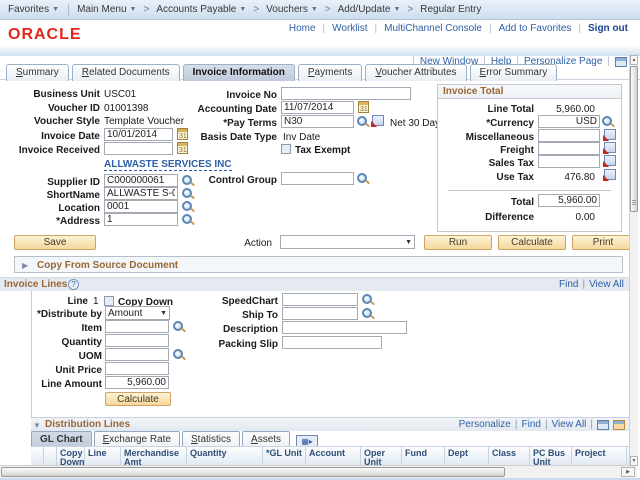 This screenshot has width=640, height=480. Describe the element at coordinates (603, 242) in the screenshot. I see `print-button: Print` at that location.